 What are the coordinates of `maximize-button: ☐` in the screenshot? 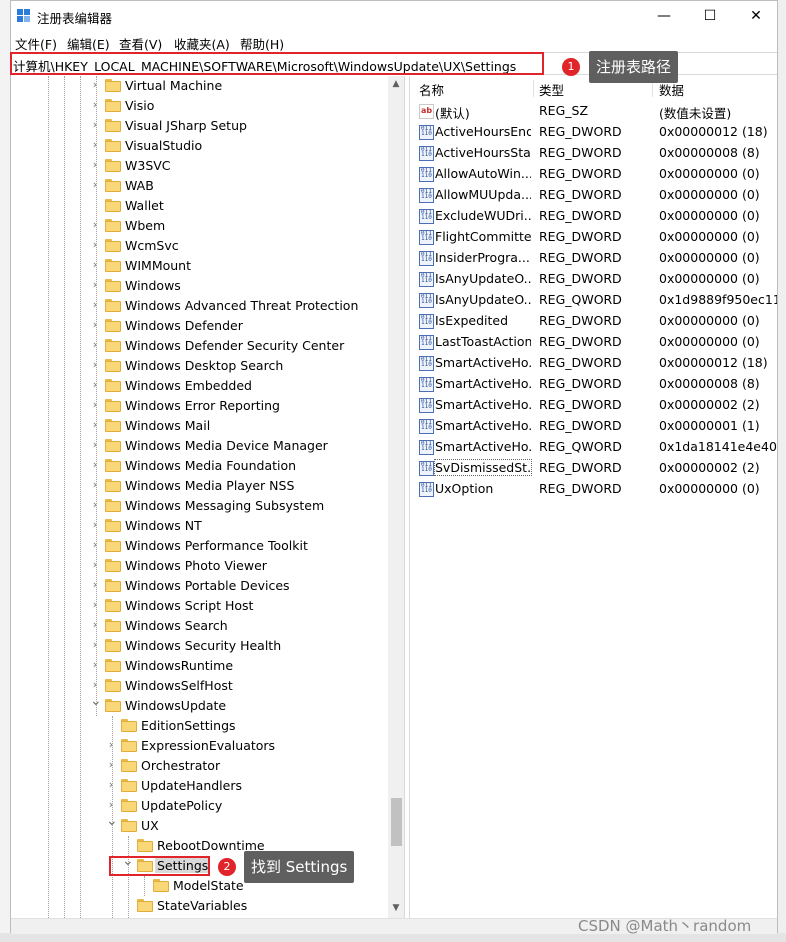 It's located at (710, 16).